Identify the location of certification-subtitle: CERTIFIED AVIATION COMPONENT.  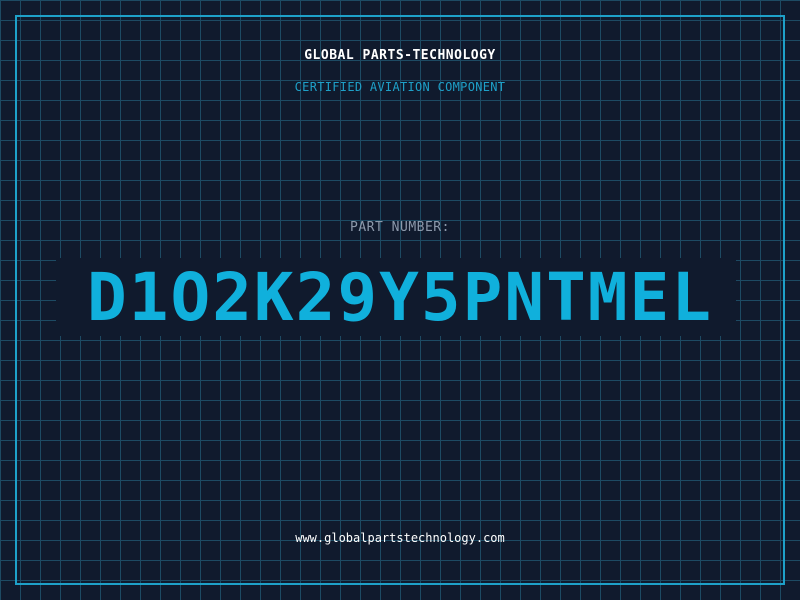
(400, 87).